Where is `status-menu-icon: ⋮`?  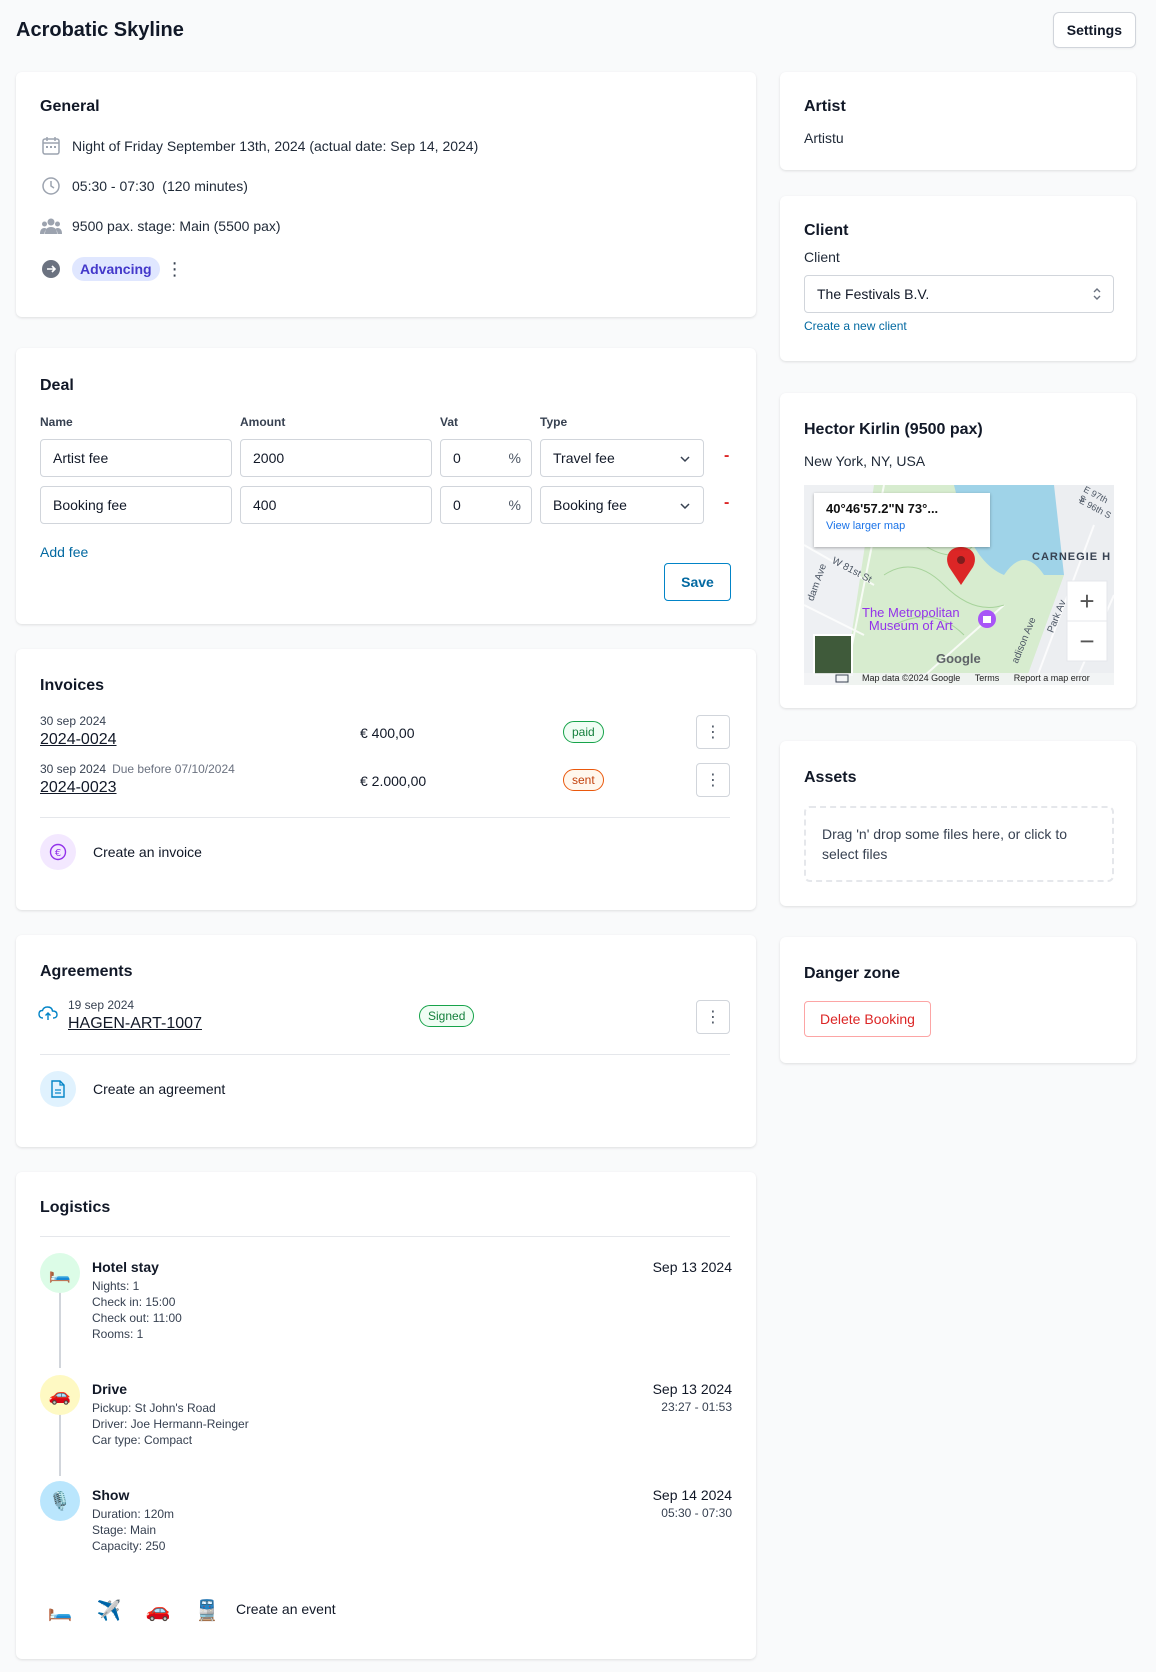
status-menu-icon: ⋮ is located at coordinates (175, 269).